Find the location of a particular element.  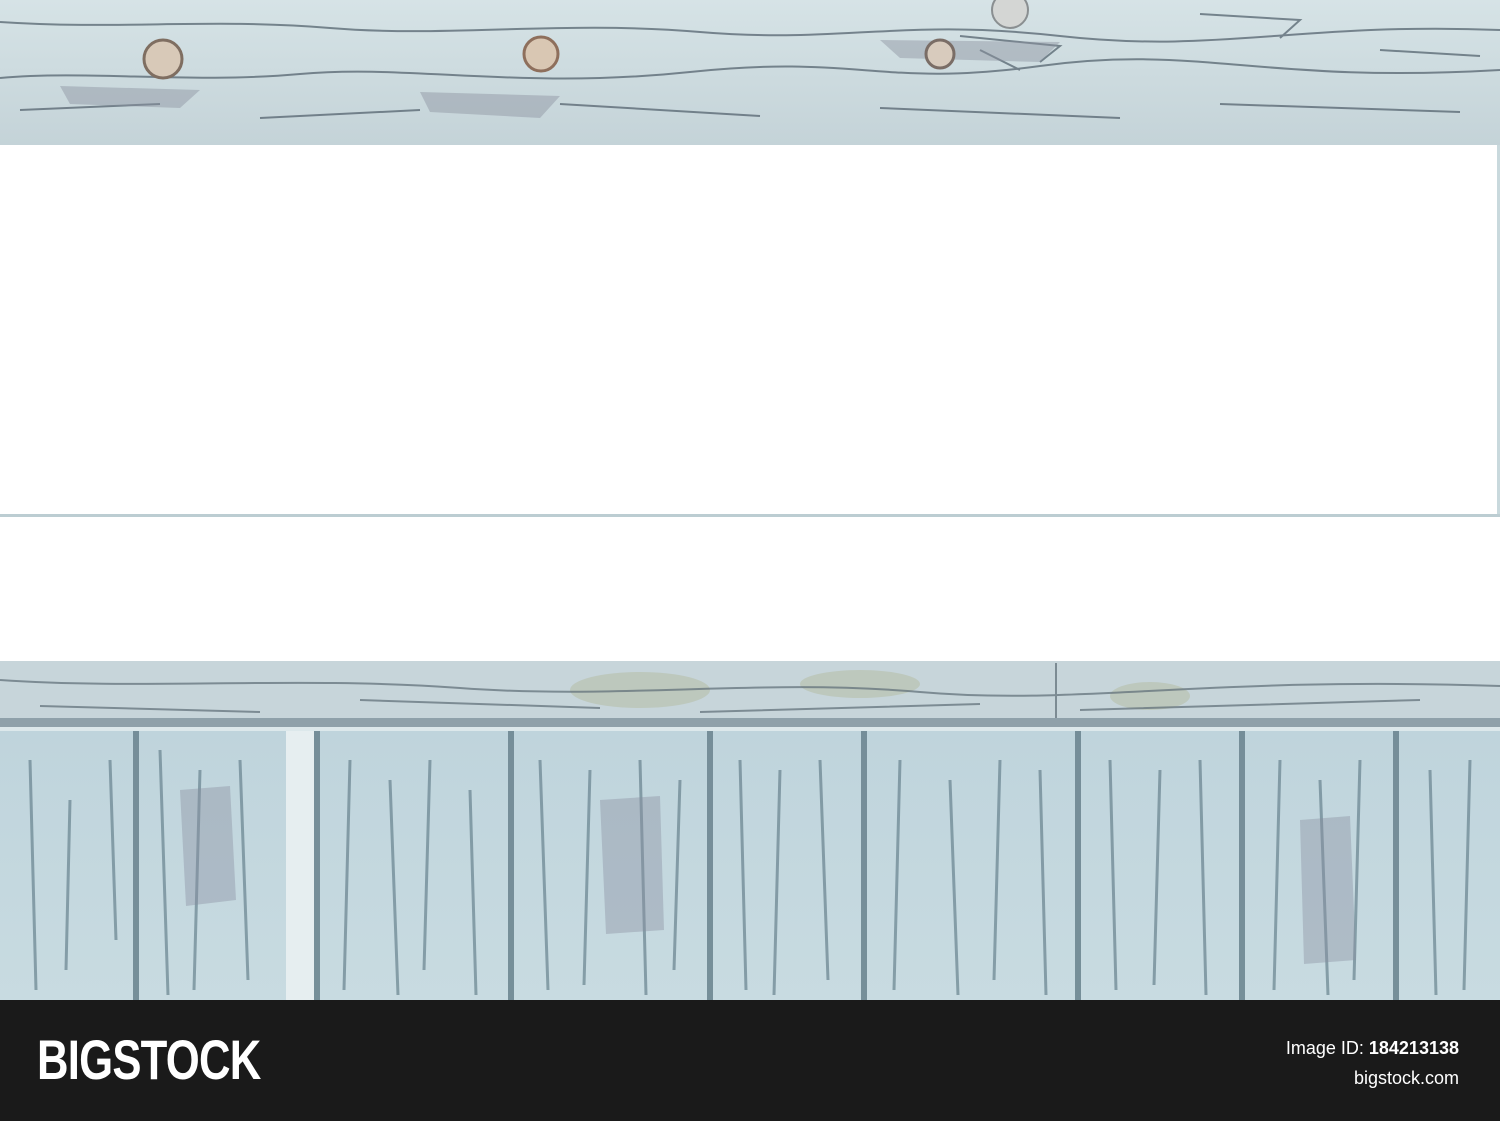

image-meta: Image ID: 184213138 bigstock.com is located at coordinates (1372, 1063).